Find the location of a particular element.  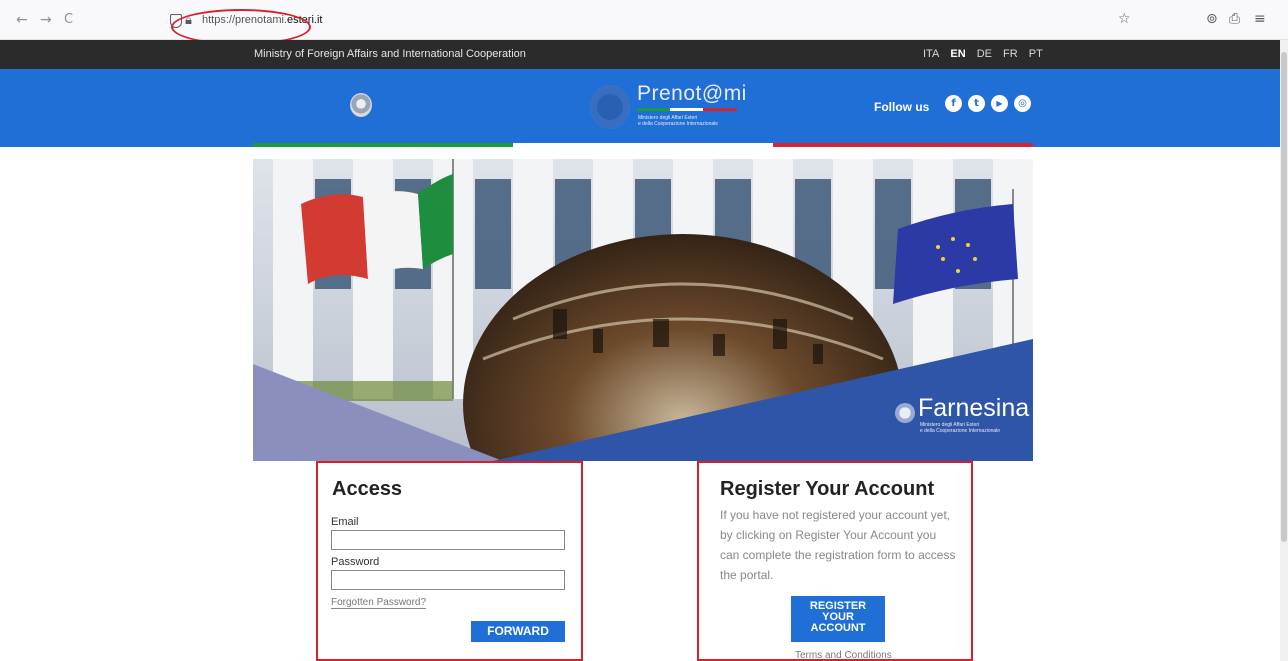

register-title: Register Your Account is located at coordinates (827, 489).